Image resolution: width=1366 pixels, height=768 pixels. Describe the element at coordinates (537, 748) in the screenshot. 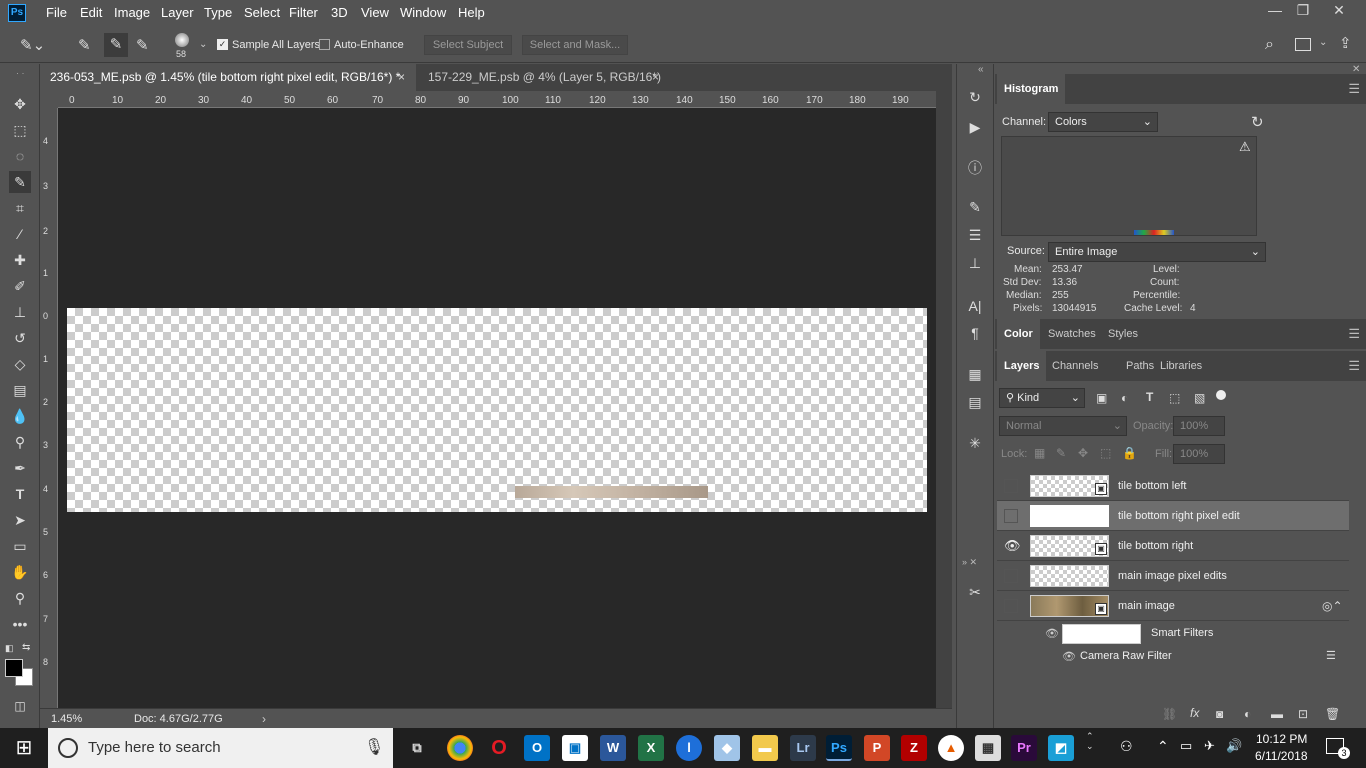

I see `outlook-icon: O` at that location.